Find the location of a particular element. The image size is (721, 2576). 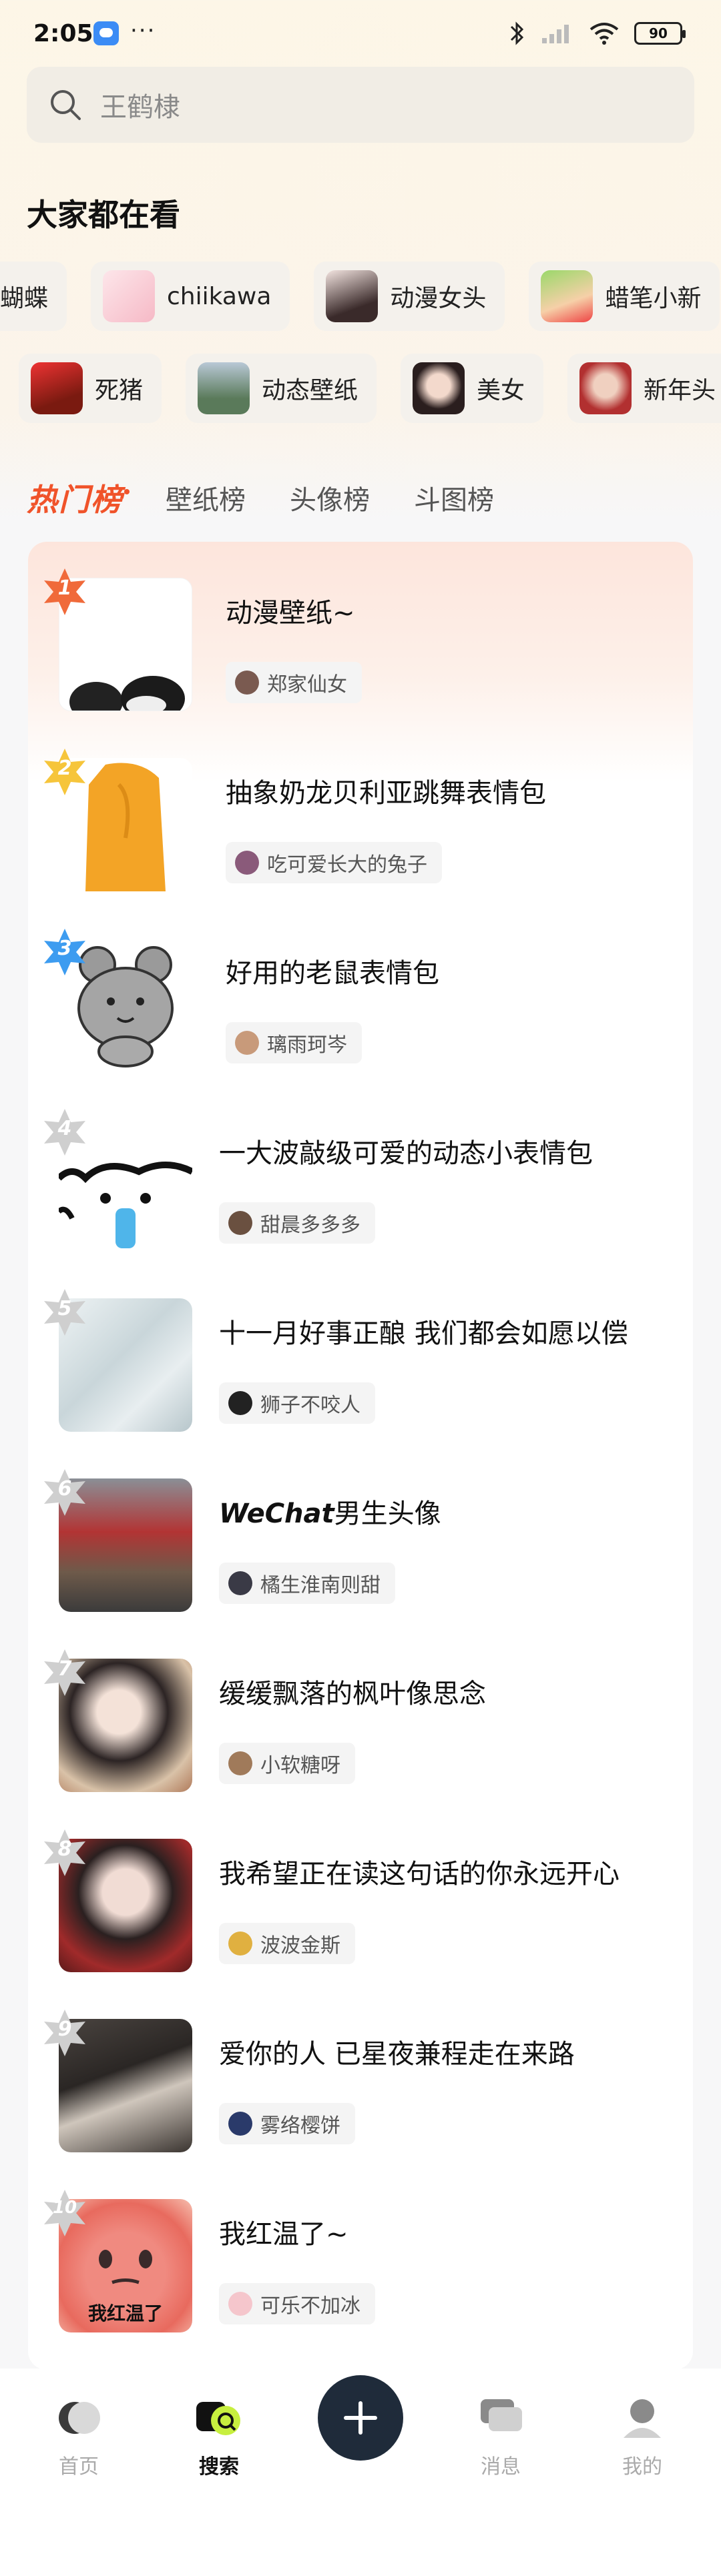

nav-messages: 消息 is located at coordinates (500, 2436).